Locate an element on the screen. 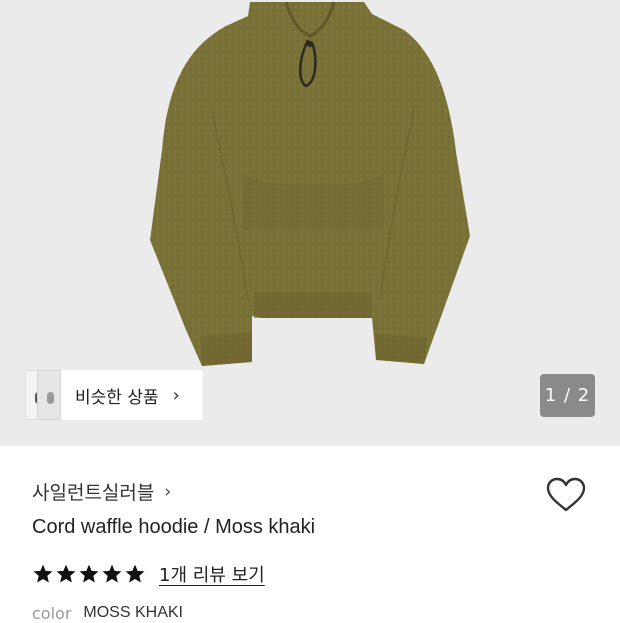 The image size is (620, 623). color-label: color is located at coordinates (52, 613).